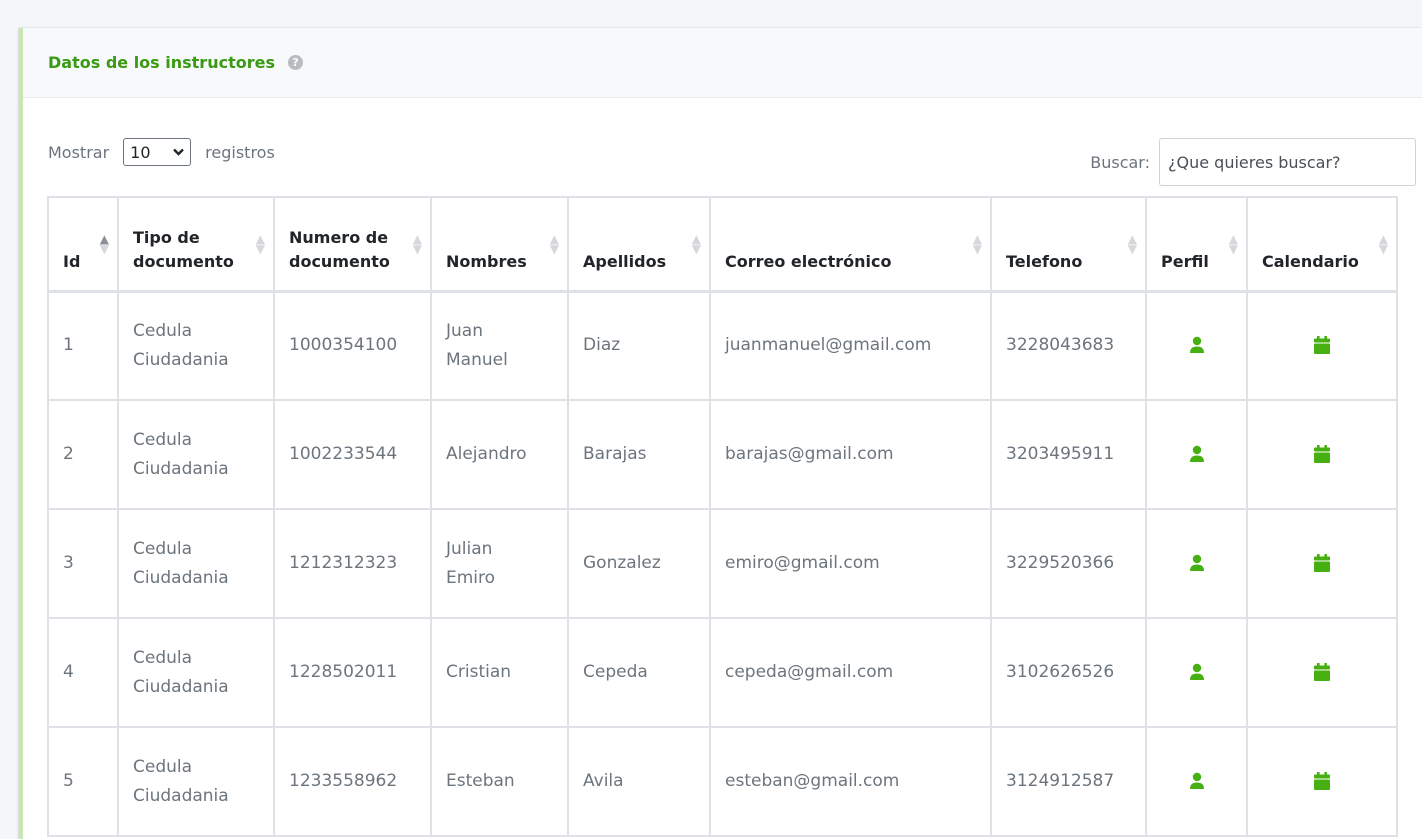 The image size is (1422, 839). Describe the element at coordinates (639, 781) in the screenshot. I see `cell-apellidos: Avila` at that location.